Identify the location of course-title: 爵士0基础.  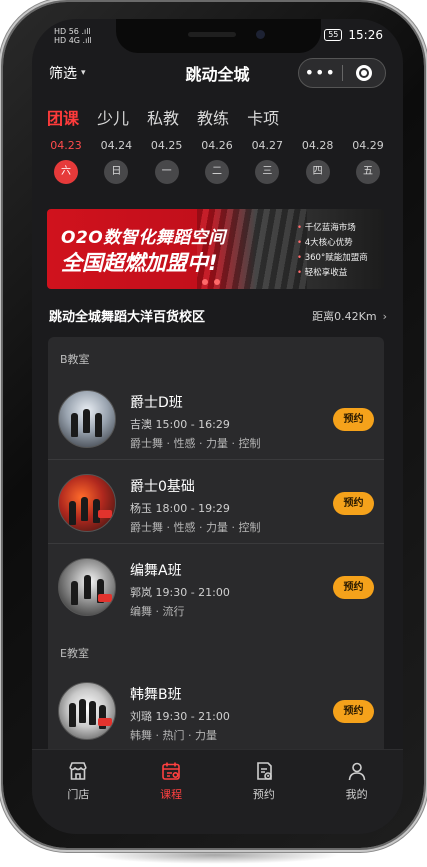
(162, 487).